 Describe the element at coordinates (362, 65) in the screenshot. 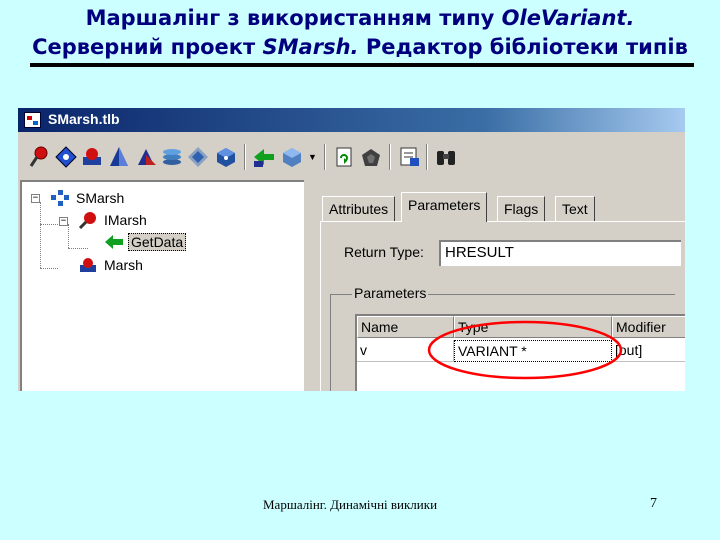

I see `title-underline` at that location.